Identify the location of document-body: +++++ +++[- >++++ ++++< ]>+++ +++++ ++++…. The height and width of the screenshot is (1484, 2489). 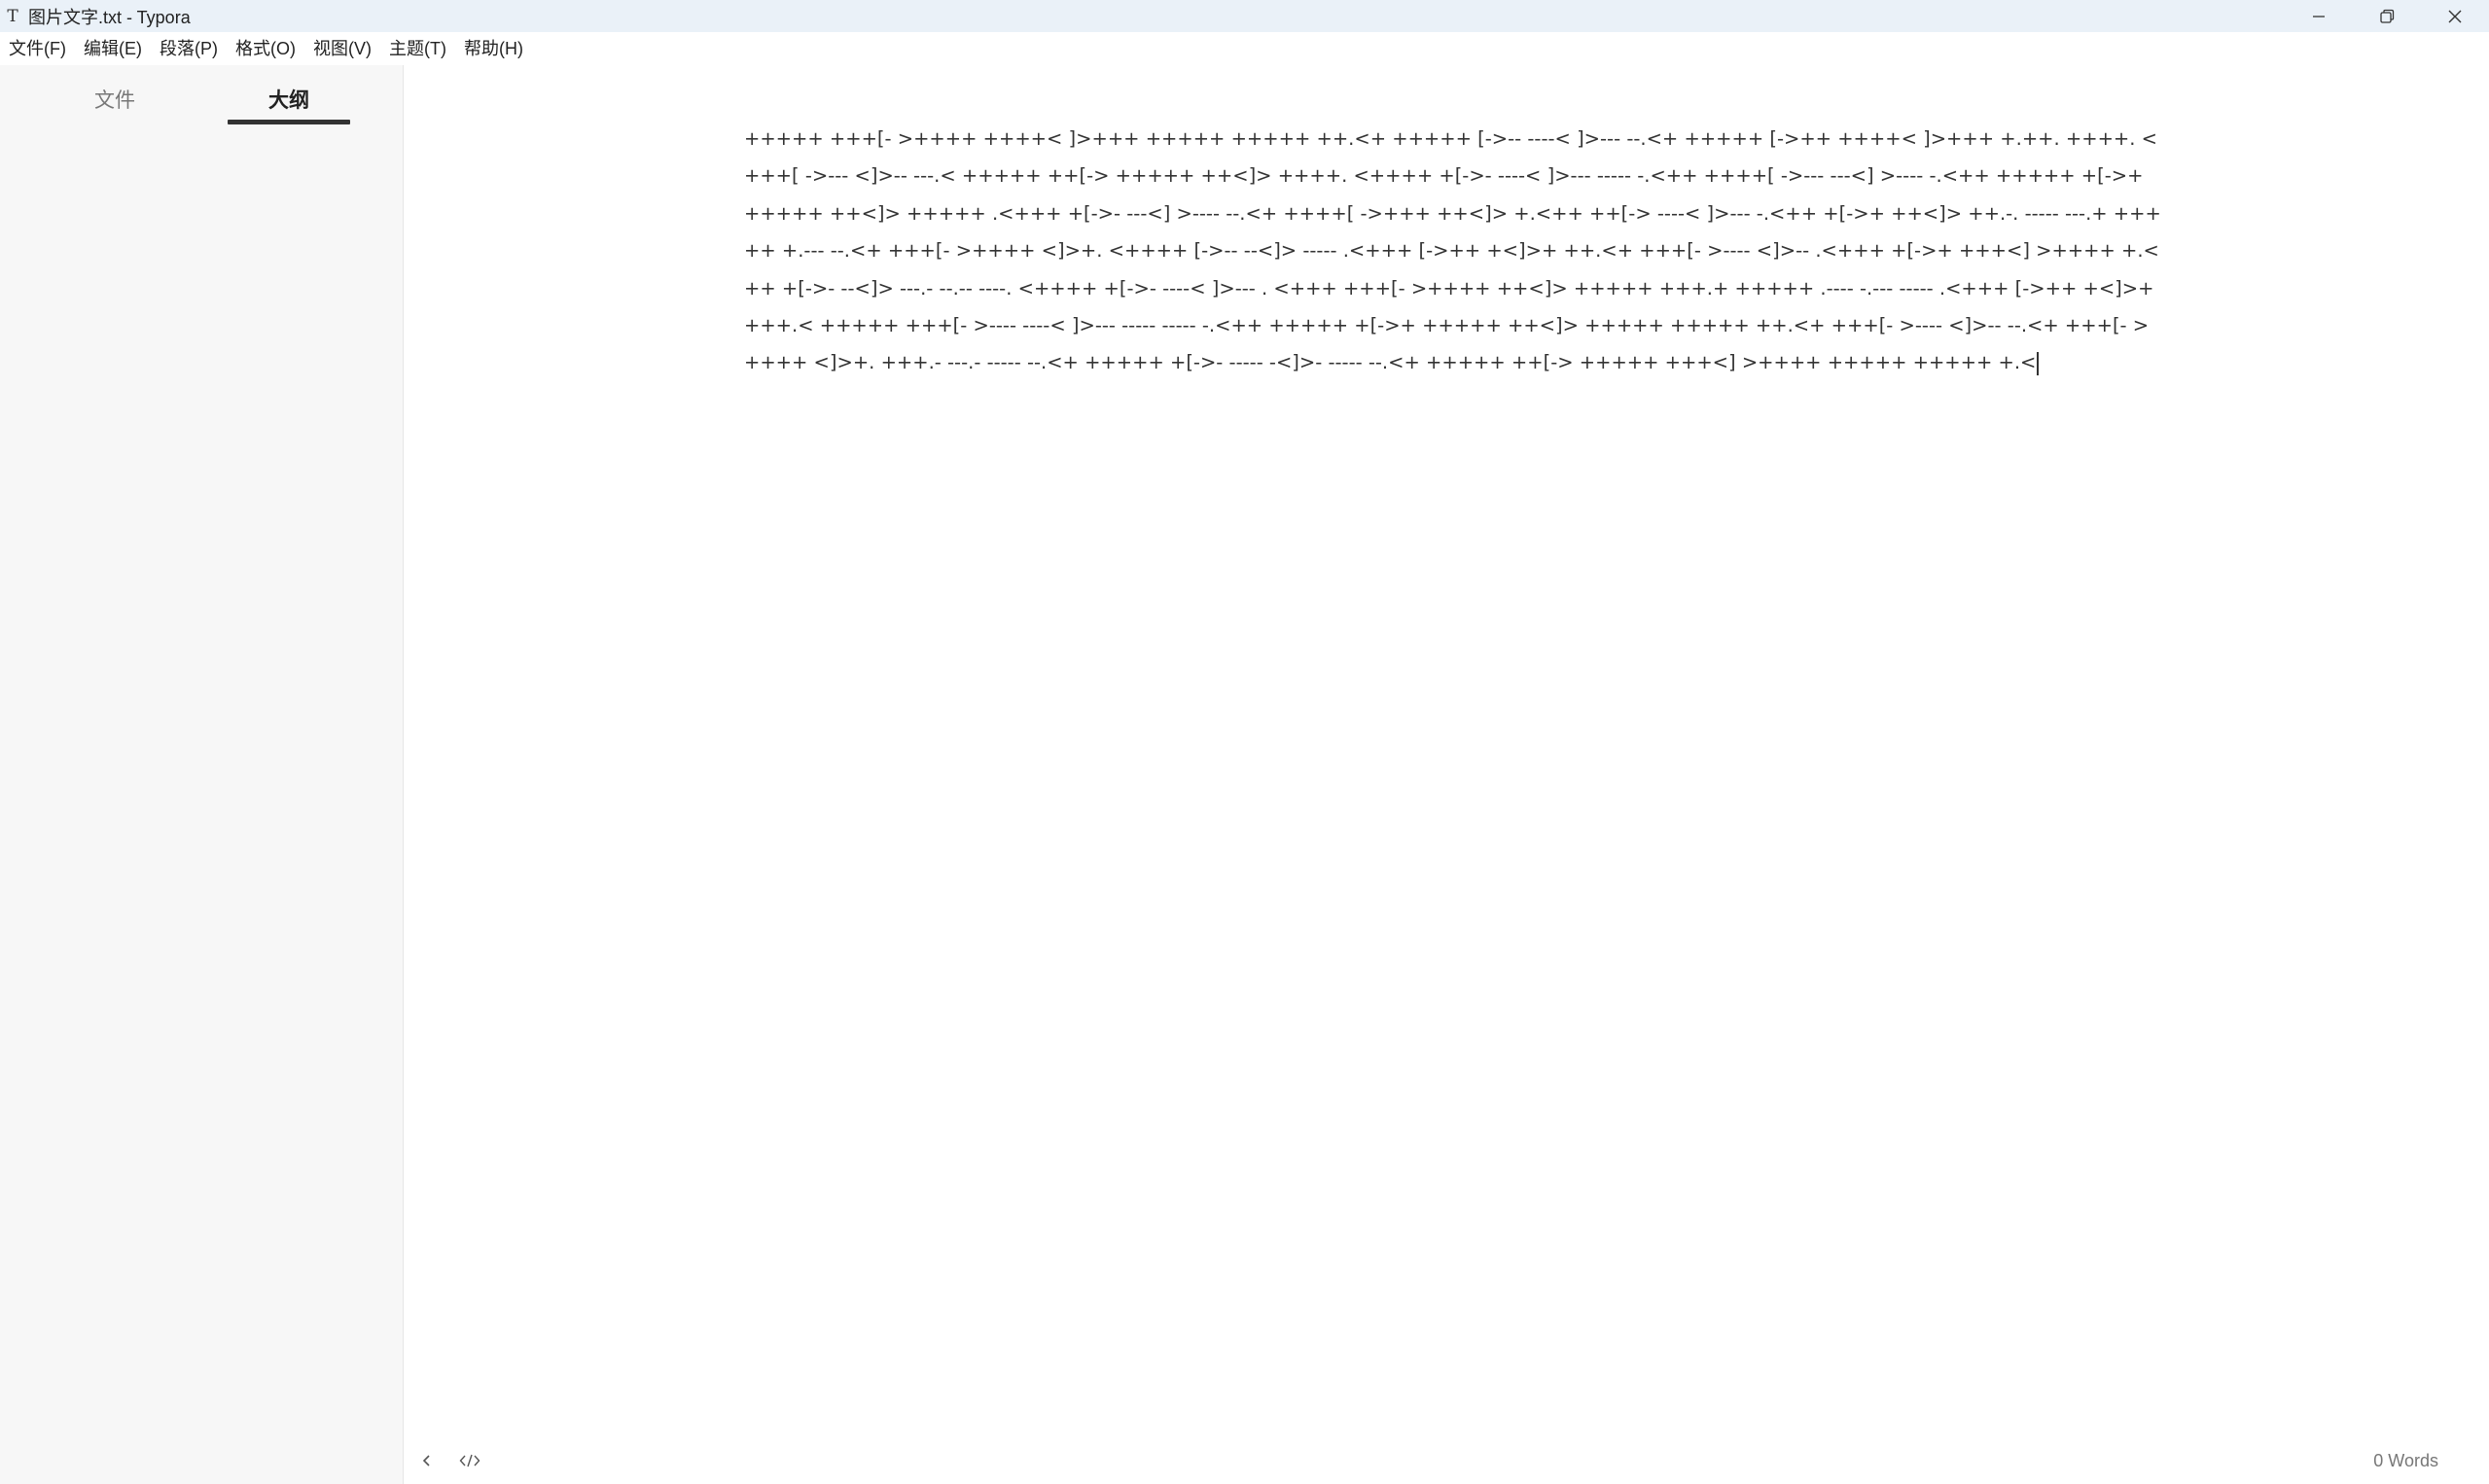
(1454, 252).